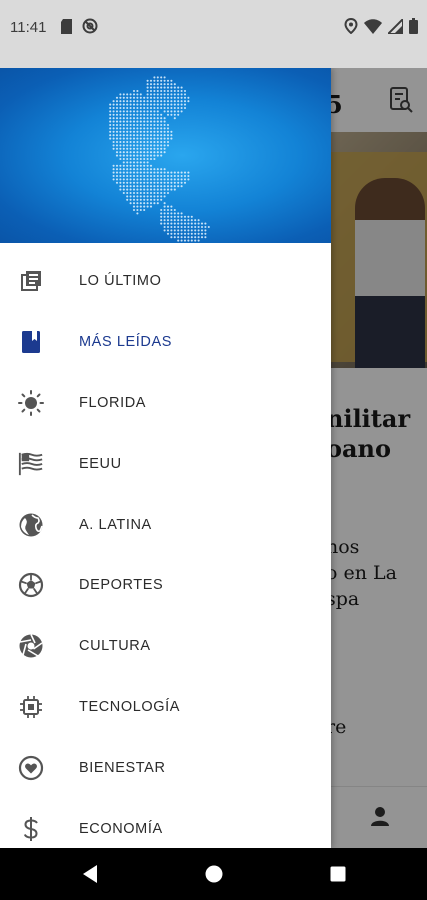 This screenshot has width=427, height=900. I want to click on sun-icon, so click(31, 402).